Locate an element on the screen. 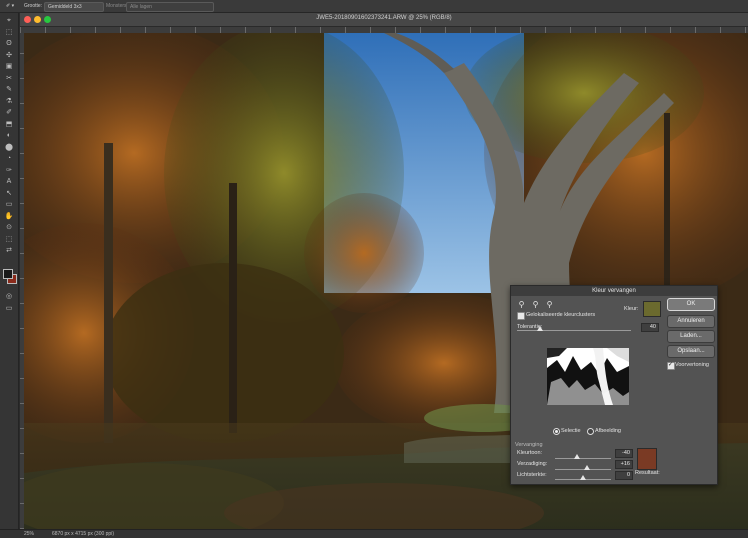  fuzziness-slider-thumb is located at coordinates (539, 328).